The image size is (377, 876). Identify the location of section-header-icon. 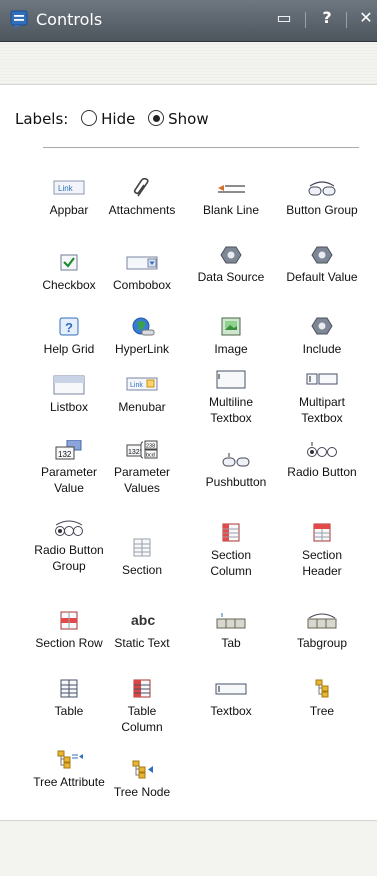
(322, 532).